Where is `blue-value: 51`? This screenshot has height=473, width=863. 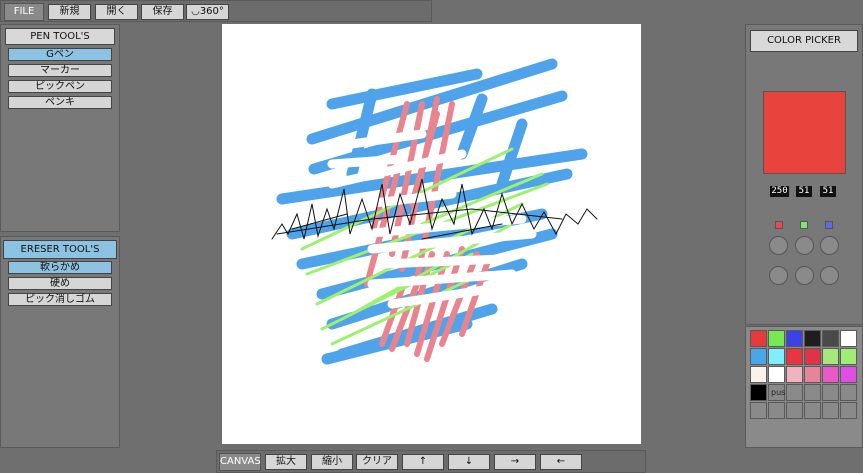 blue-value: 51 is located at coordinates (828, 191).